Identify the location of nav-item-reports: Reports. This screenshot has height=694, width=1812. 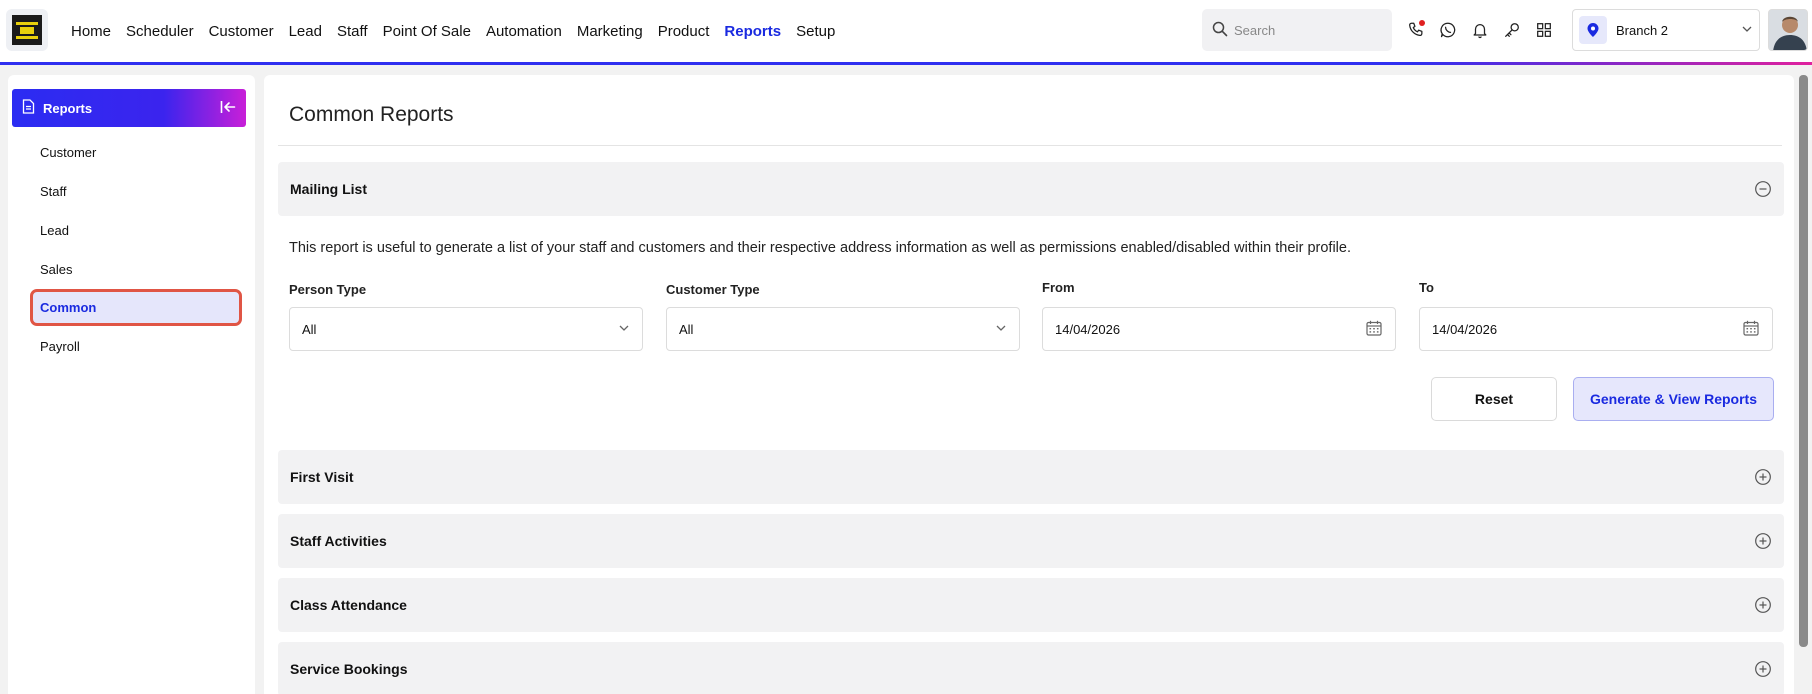
(752, 31).